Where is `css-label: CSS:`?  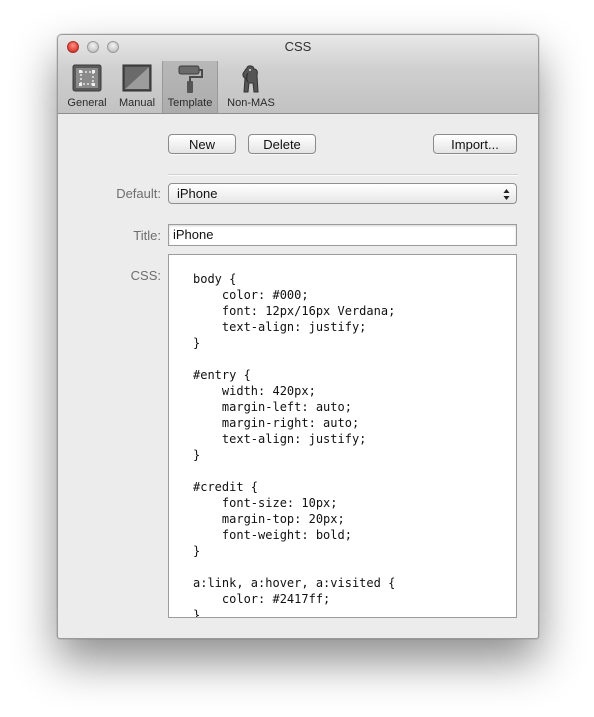 css-label: CSS: is located at coordinates (145, 275).